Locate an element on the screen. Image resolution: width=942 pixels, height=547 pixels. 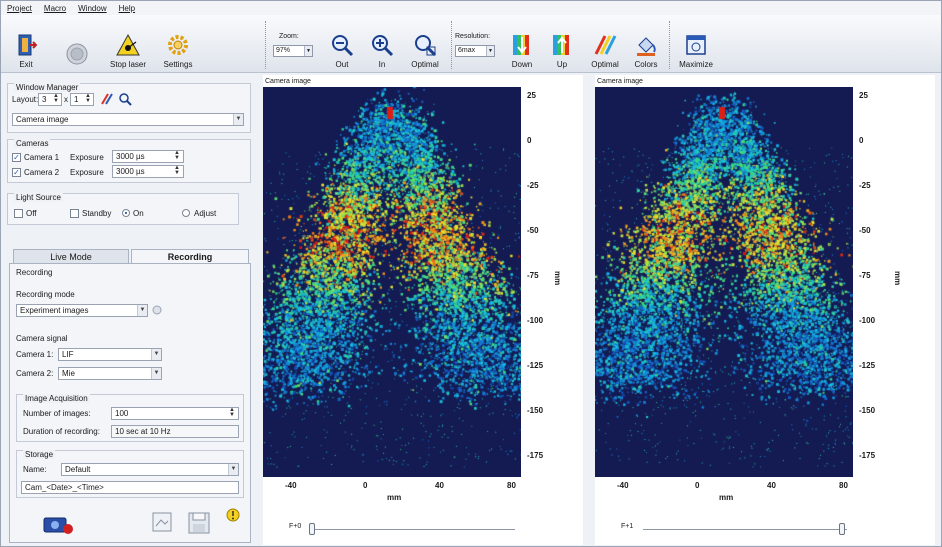
zoom-optimal-label: Optimal is located at coordinates (425, 64).